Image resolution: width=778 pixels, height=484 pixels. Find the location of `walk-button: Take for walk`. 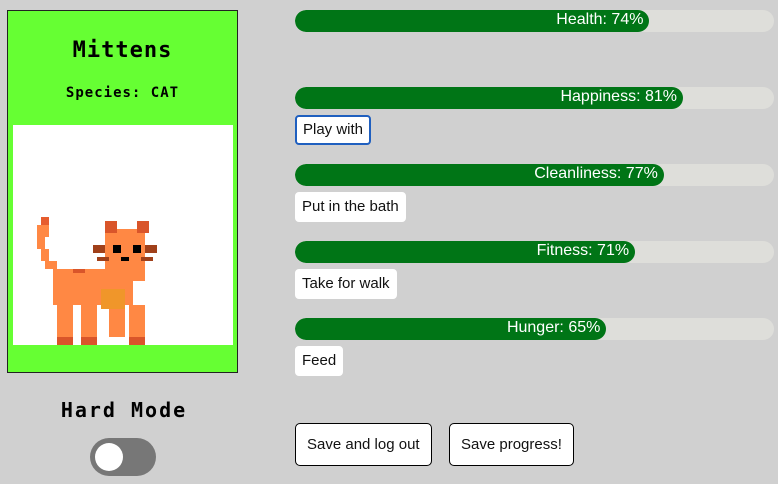

walk-button: Take for walk is located at coordinates (346, 284).